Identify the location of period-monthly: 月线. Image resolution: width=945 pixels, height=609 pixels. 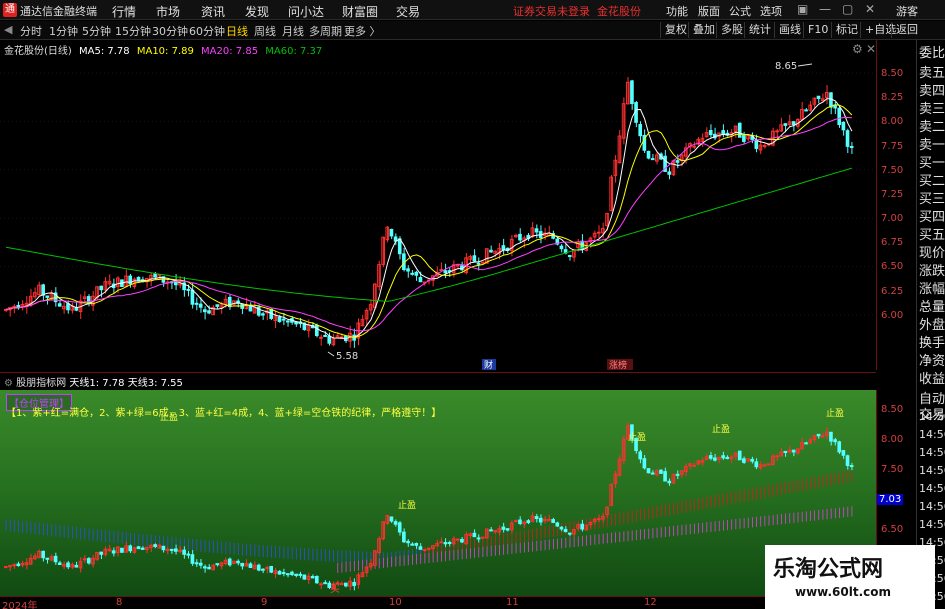
(293, 31).